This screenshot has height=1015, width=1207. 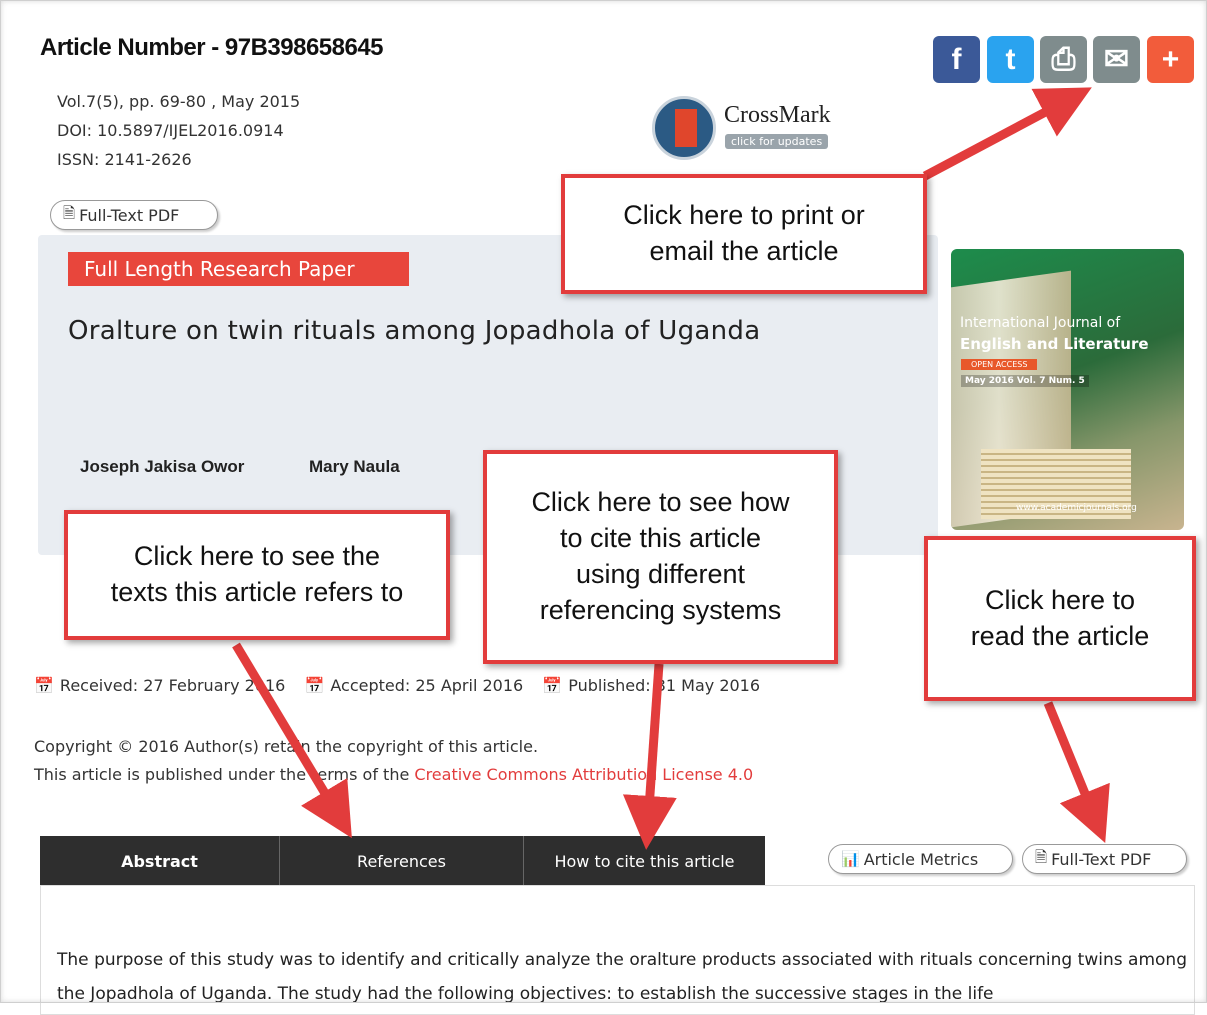 I want to click on tab-how-to-cite: How to cite this article, so click(x=644, y=861).